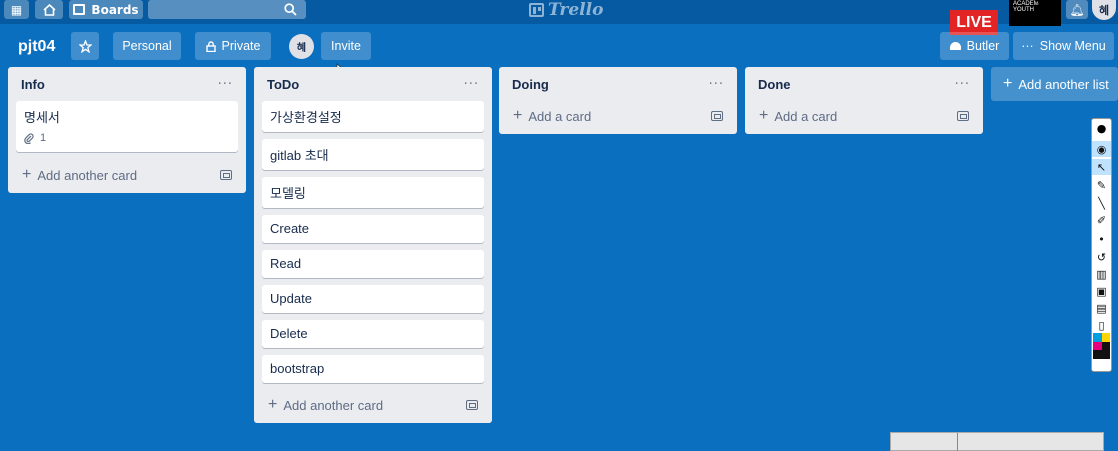 The width and height of the screenshot is (1118, 451). I want to click on card-title: gitlab 초대, so click(299, 155).